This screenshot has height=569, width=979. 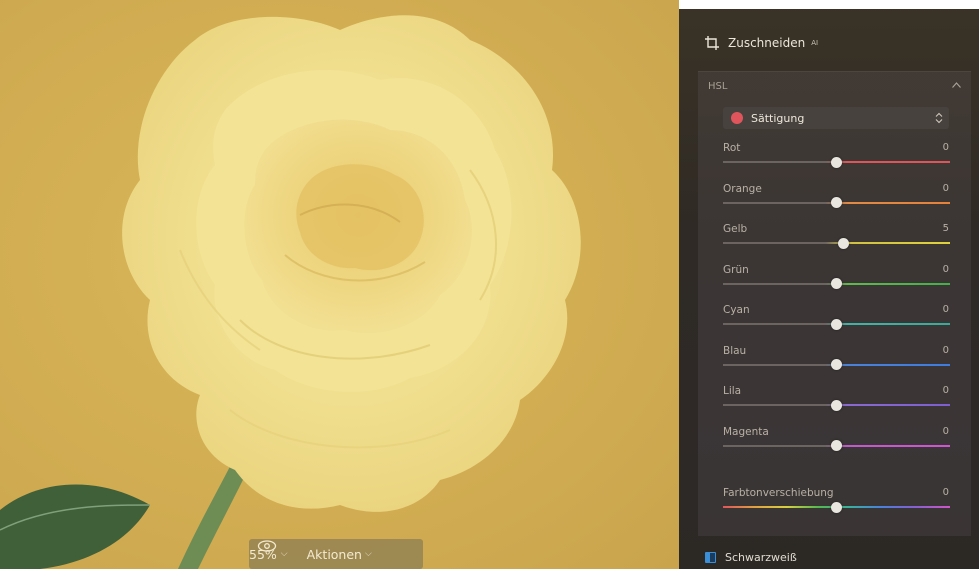 I want to click on chevron-up-icon, so click(x=956, y=85).